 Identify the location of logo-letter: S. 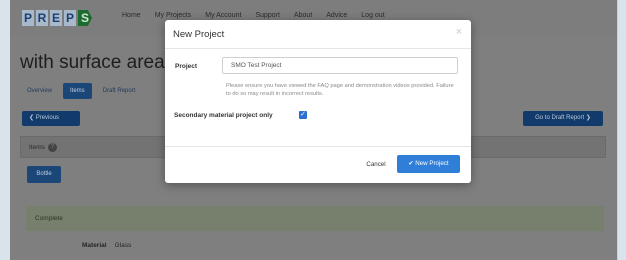
(85, 18).